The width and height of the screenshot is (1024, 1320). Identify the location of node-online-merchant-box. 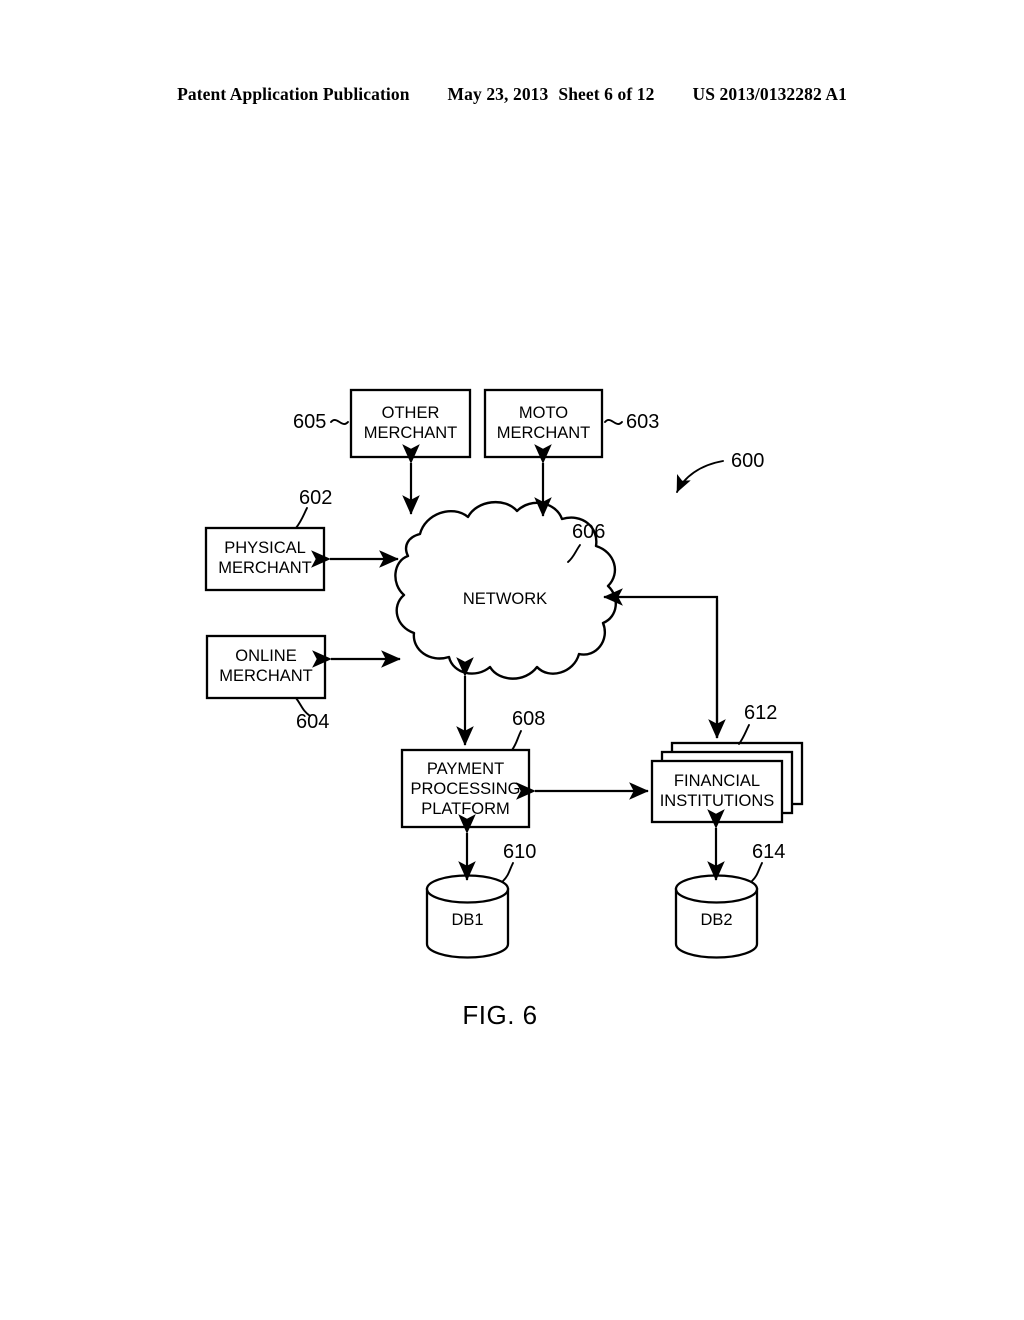
(266, 667).